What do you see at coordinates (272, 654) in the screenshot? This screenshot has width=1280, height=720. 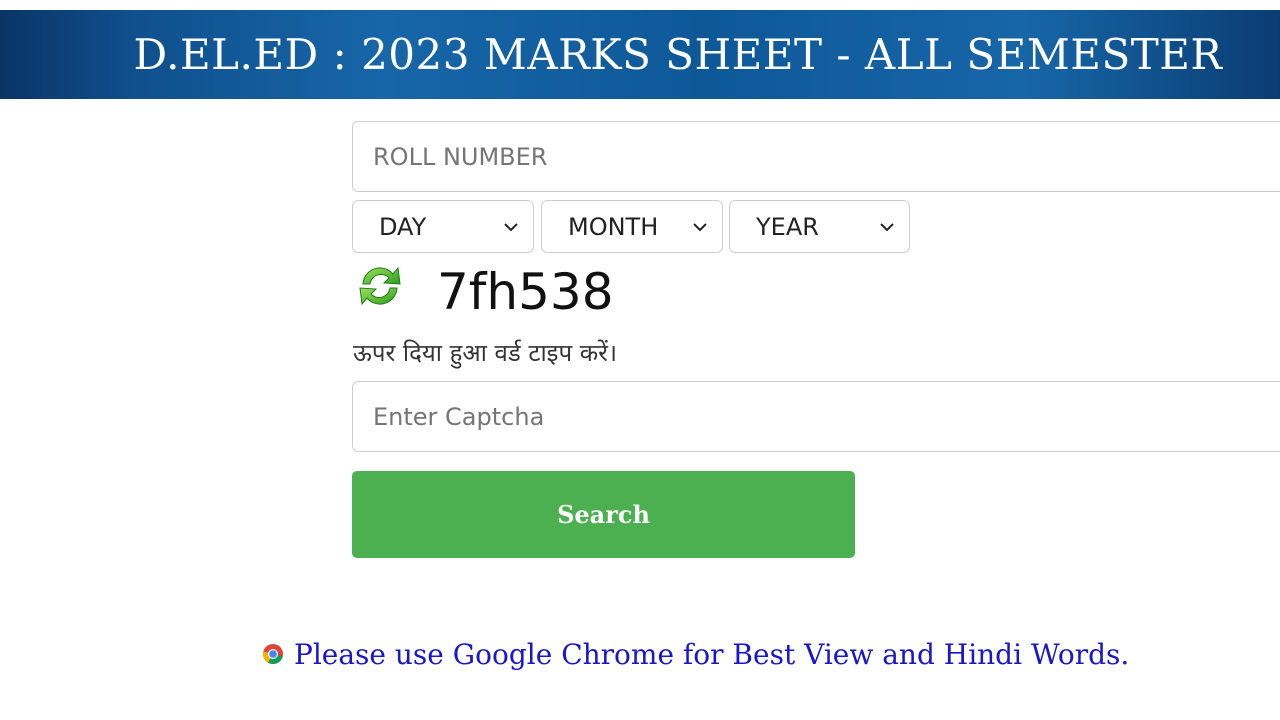 I see `chrome-icon` at bounding box center [272, 654].